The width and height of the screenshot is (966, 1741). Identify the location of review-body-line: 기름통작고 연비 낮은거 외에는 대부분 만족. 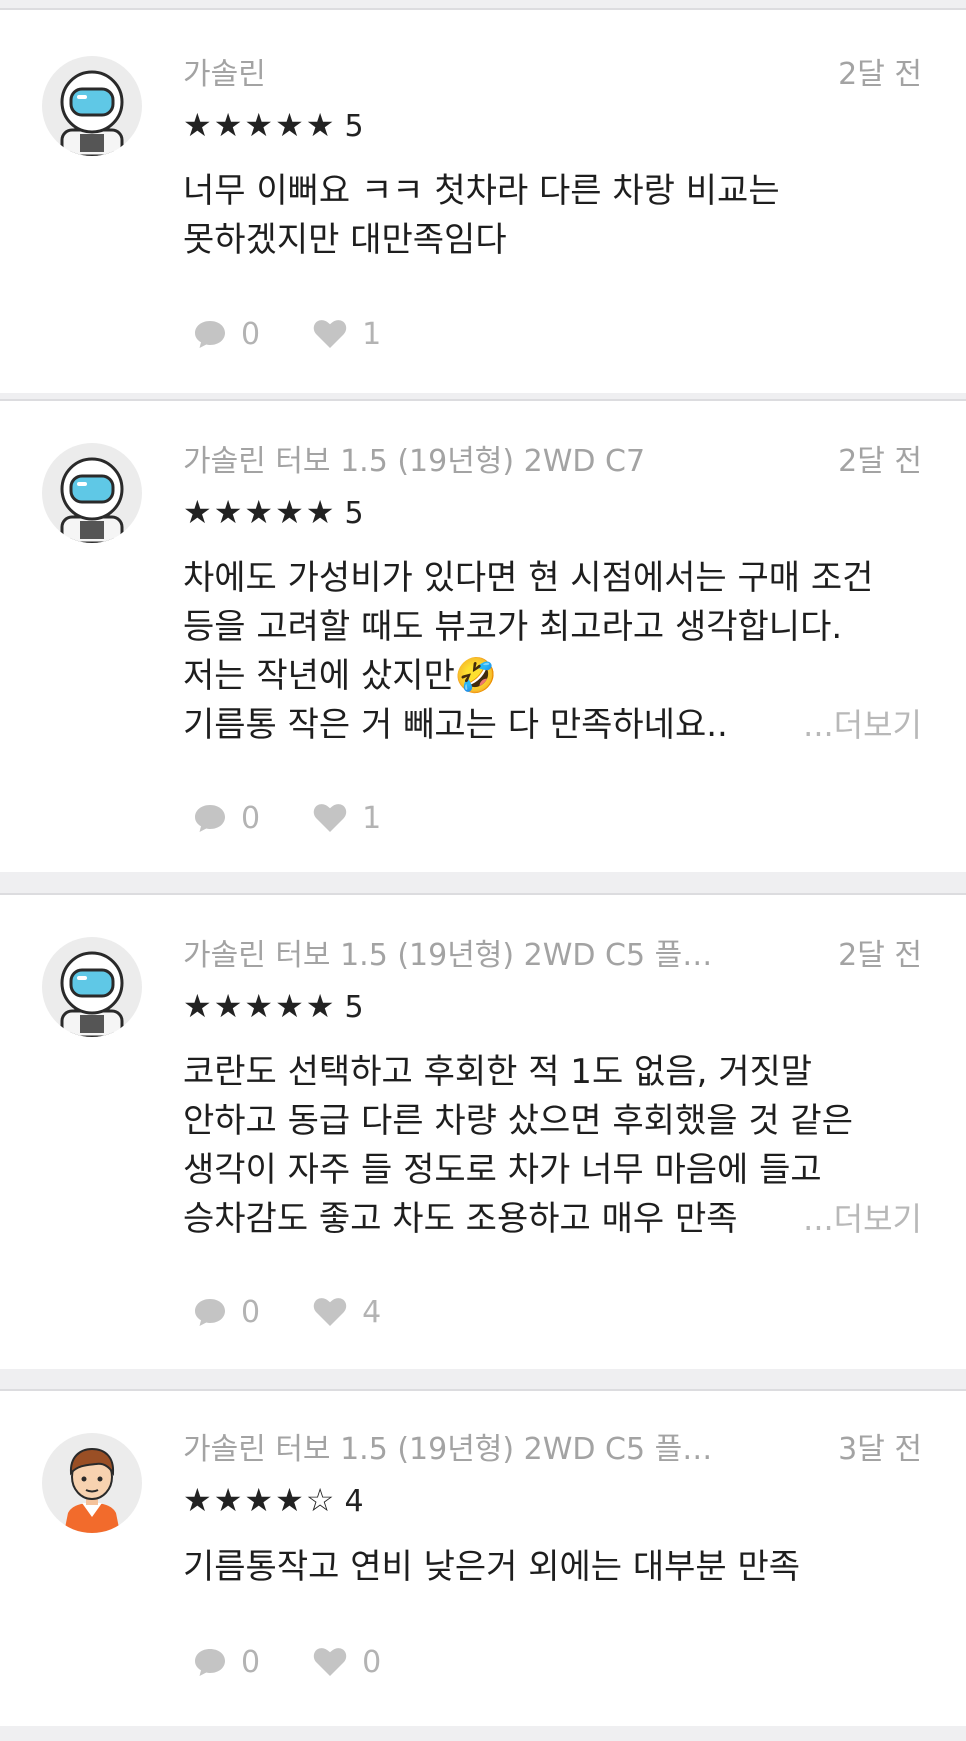
(492, 1567).